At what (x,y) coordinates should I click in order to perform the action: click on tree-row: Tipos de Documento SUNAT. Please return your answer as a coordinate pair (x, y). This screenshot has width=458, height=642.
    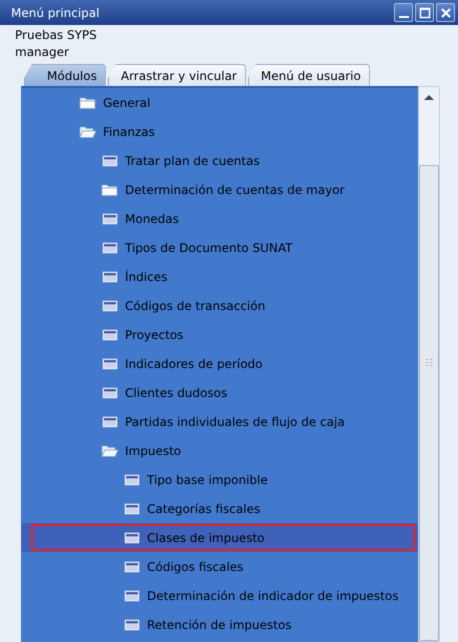
    Looking at the image, I should click on (219, 247).